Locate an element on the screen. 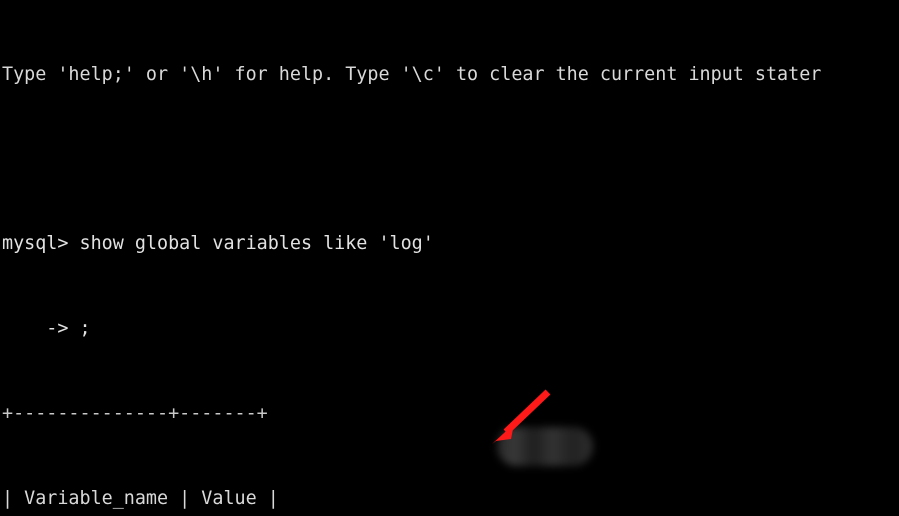 The image size is (899, 516). table1-header-row: | Variable_name | Value | is located at coordinates (140, 499).